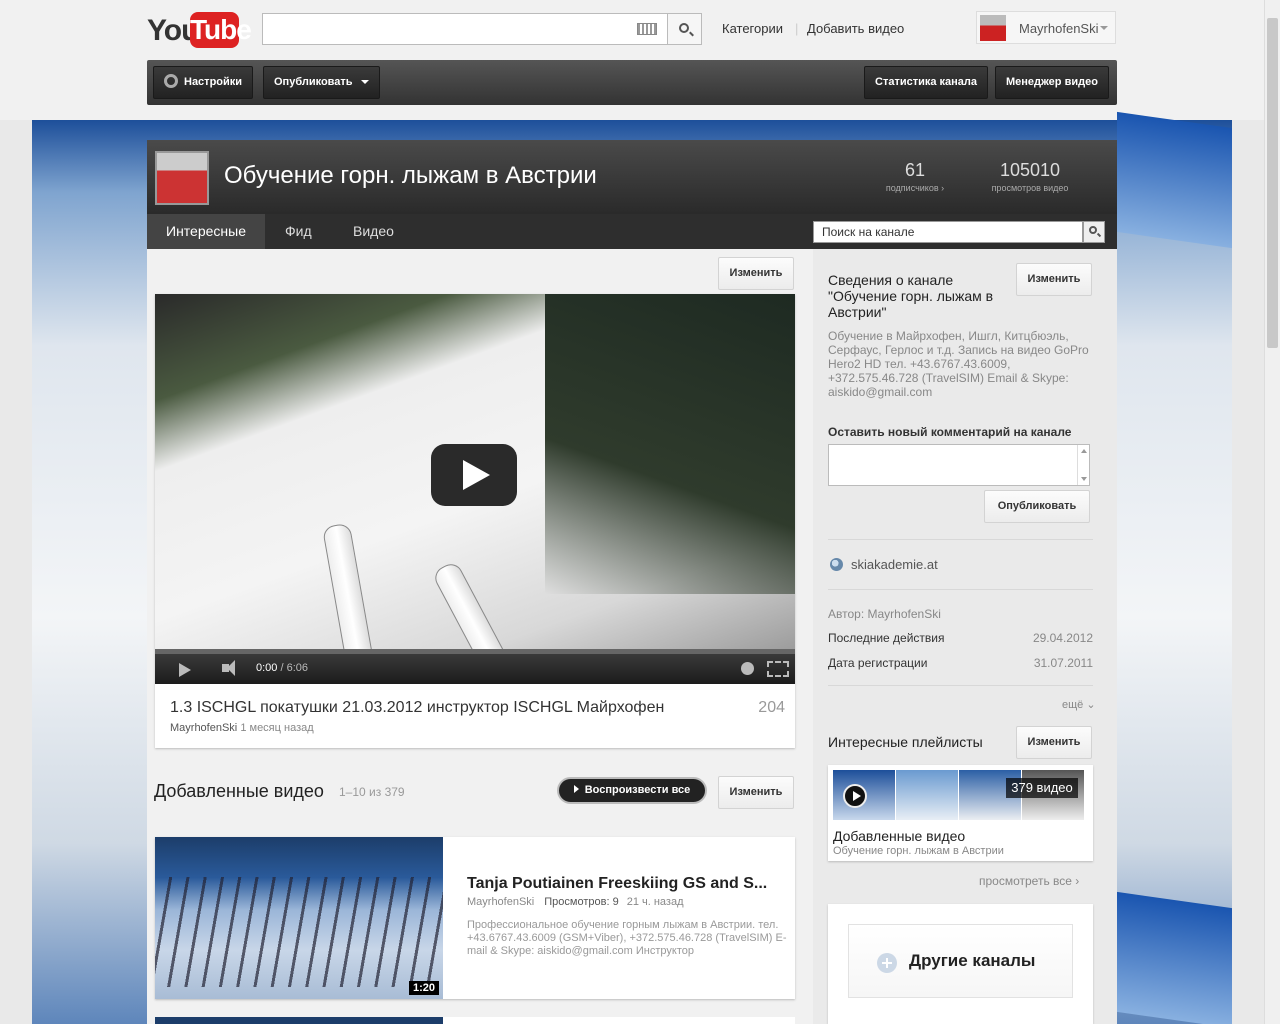 The height and width of the screenshot is (1024, 1280). I want to click on view-all-link: просмотреть все ›, so click(1029, 881).